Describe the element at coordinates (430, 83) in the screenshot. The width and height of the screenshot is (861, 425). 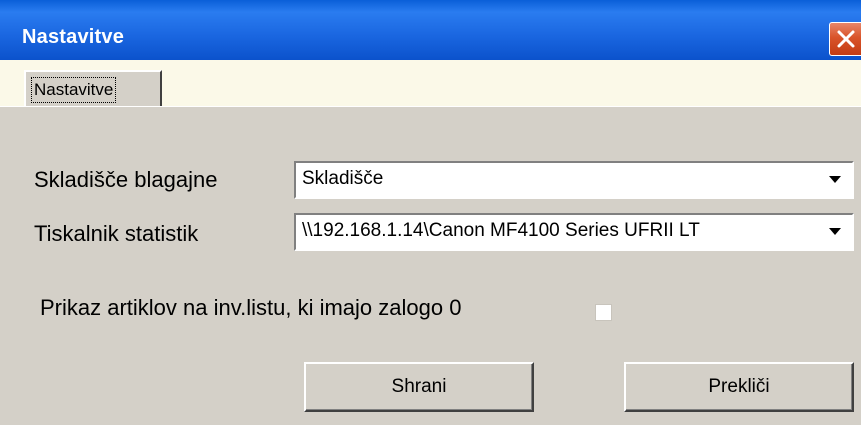
I see `tab-strip: Nastavitve` at that location.